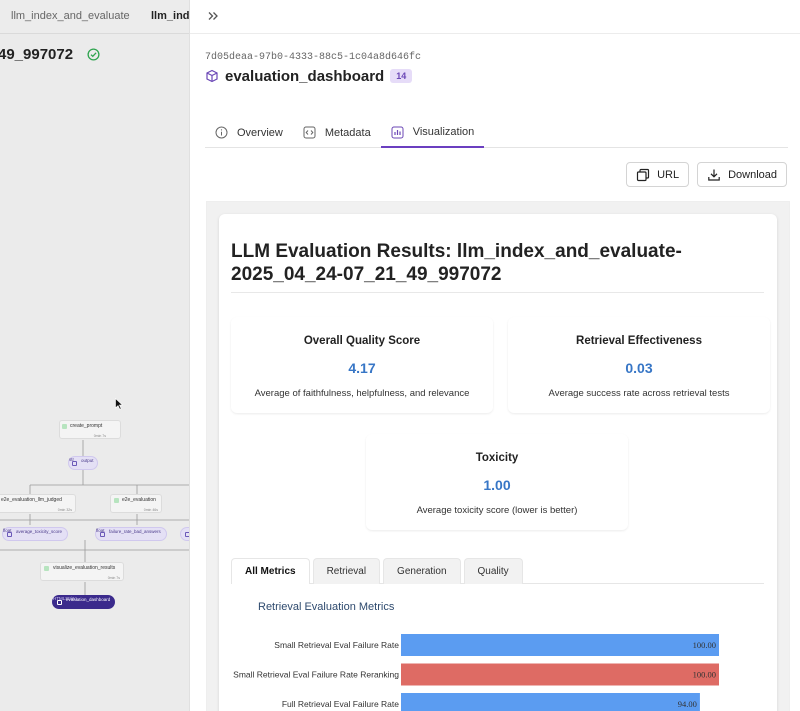 This screenshot has width=800, height=711. Describe the element at coordinates (83, 463) in the screenshot. I see `dag-artifact-node: output str` at that location.